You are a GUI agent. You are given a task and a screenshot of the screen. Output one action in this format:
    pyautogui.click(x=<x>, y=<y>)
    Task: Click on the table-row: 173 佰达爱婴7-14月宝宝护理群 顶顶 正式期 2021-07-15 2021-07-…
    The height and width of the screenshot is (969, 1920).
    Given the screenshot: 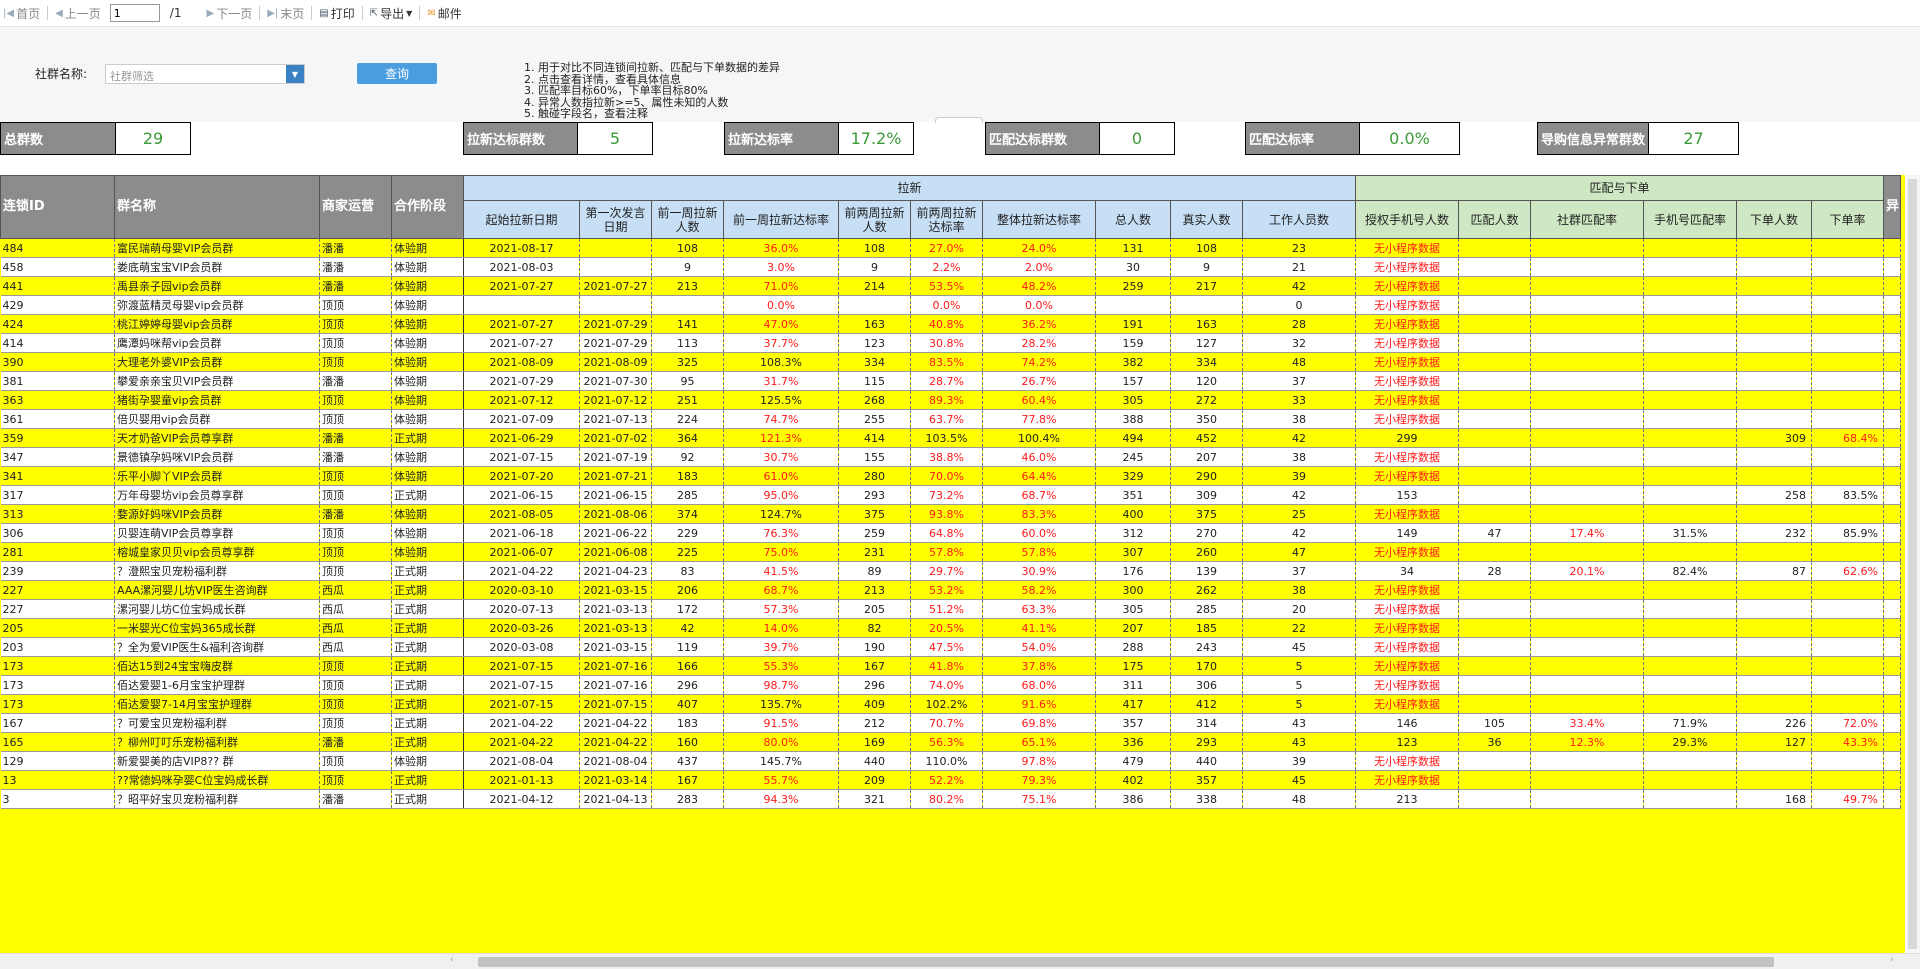 What is the action you would take?
    pyautogui.click(x=951, y=704)
    